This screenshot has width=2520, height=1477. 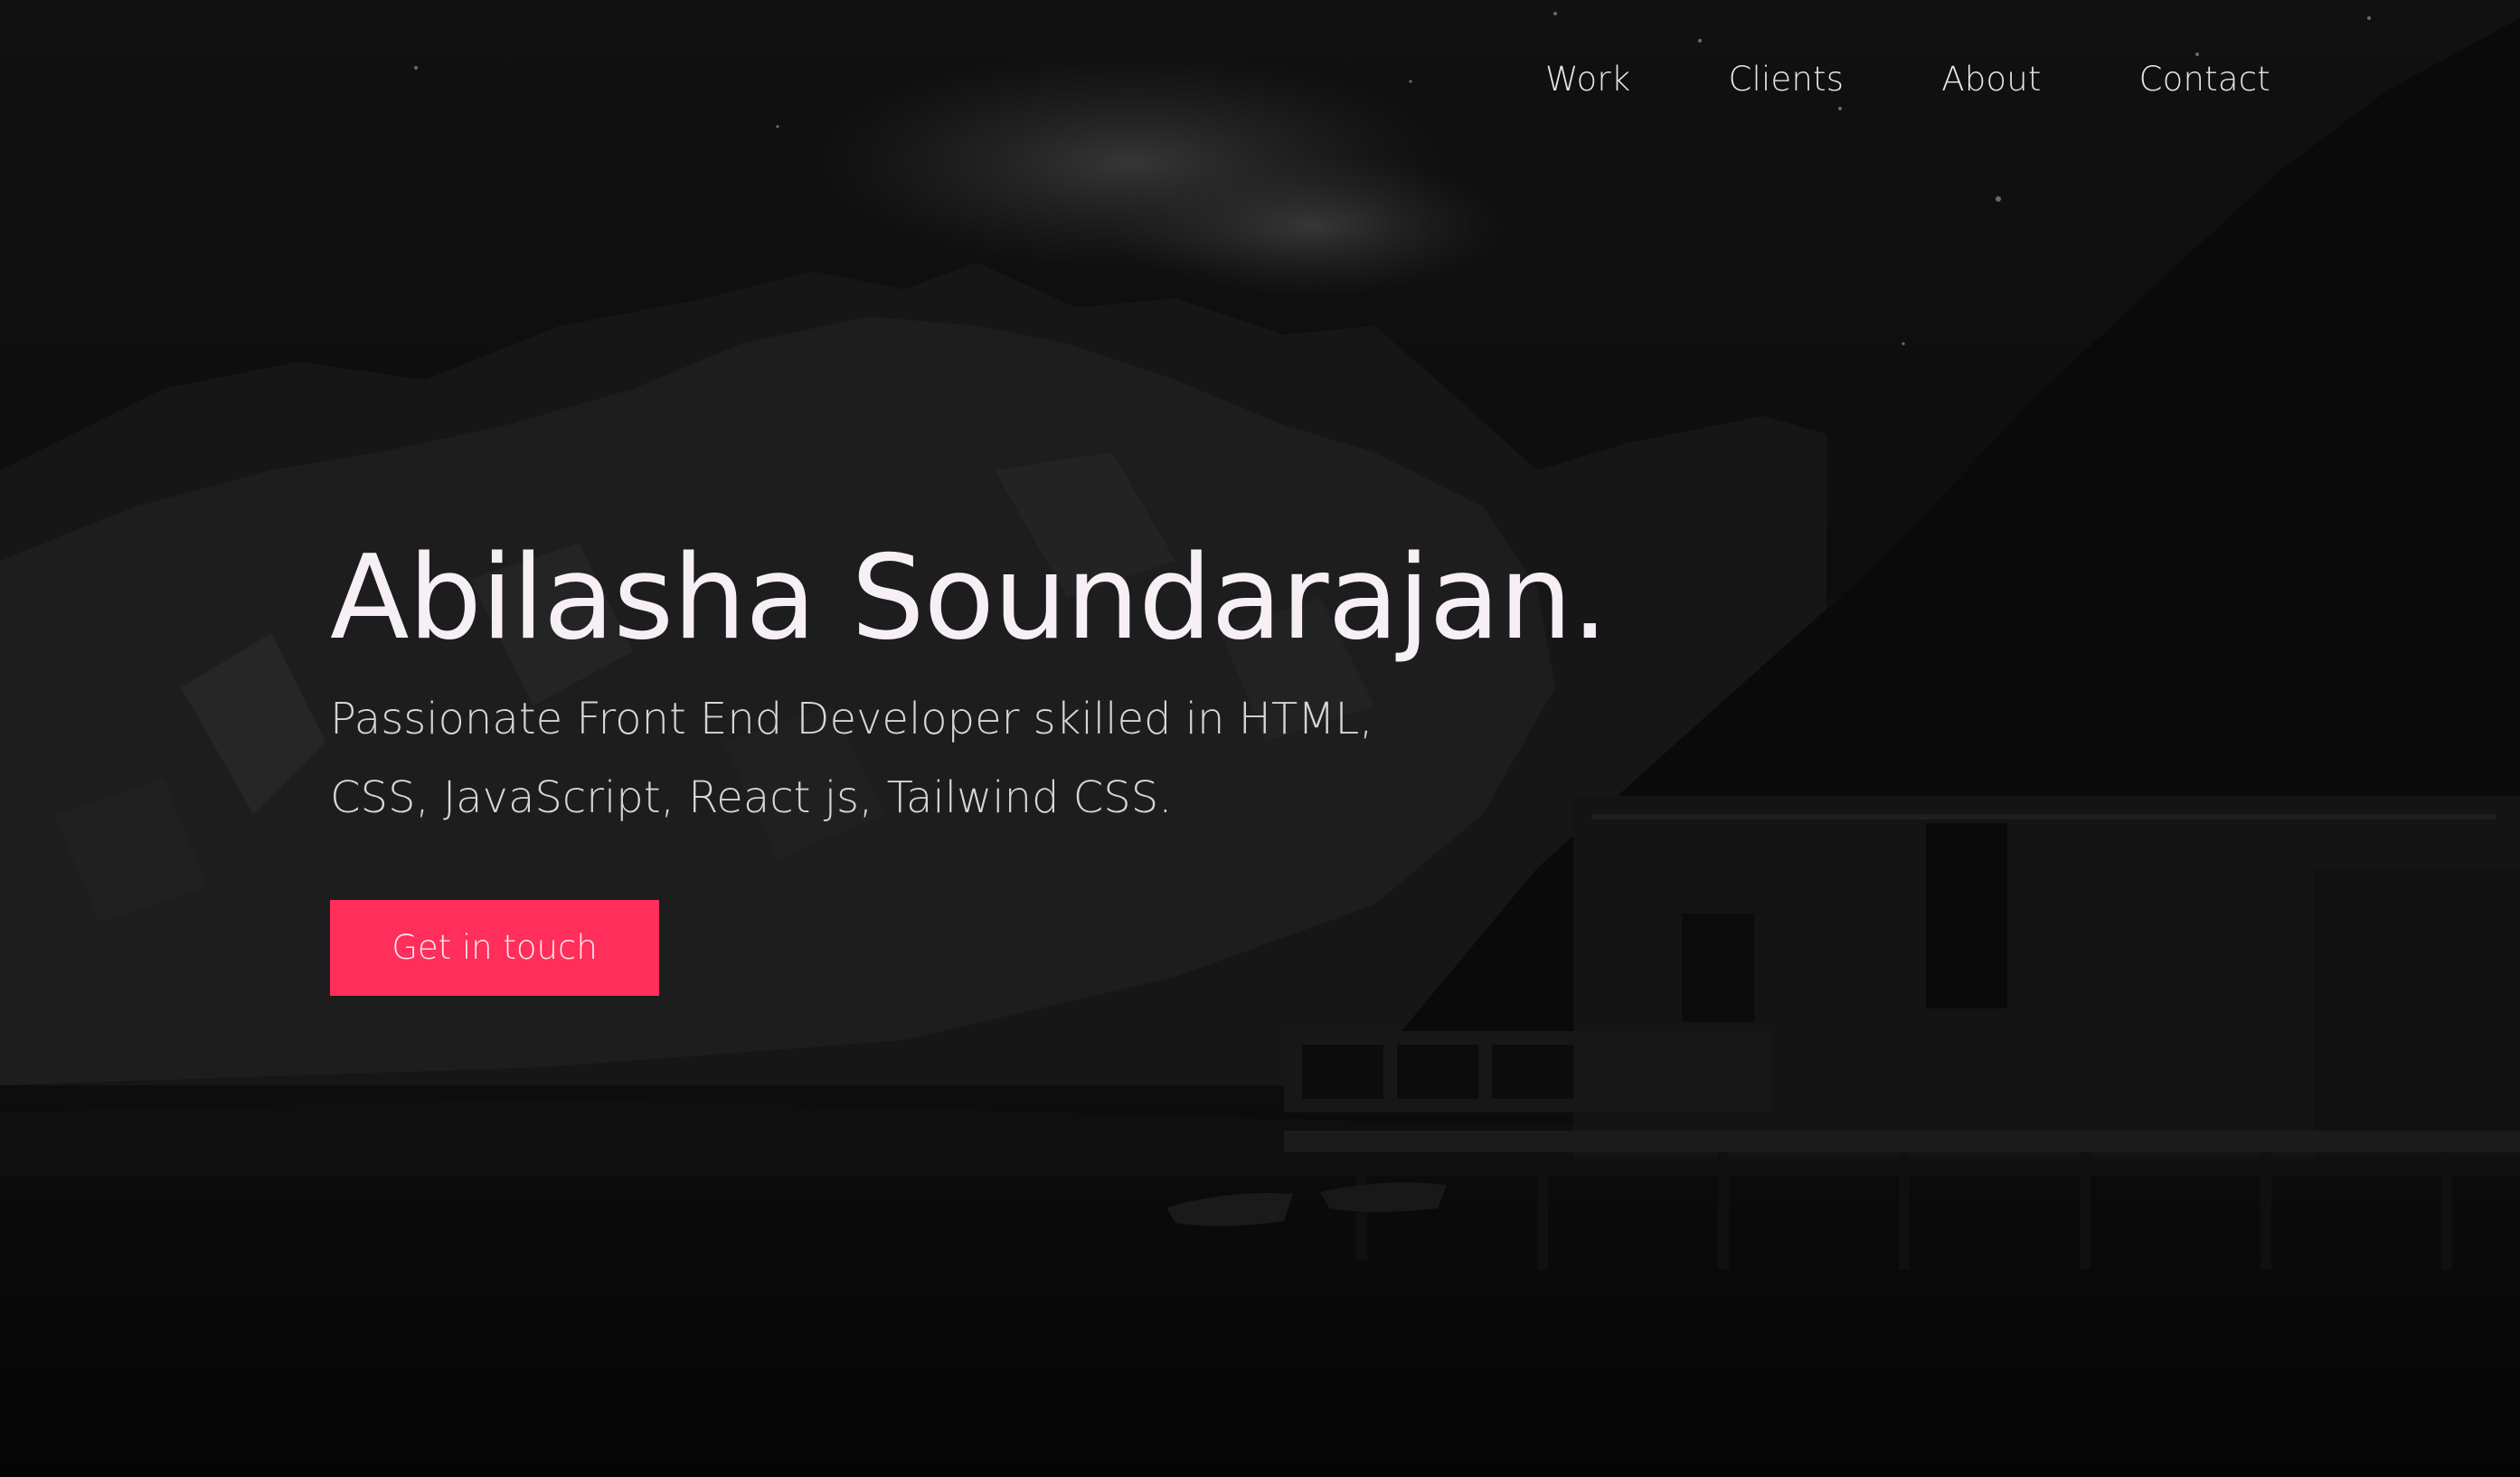 What do you see at coordinates (2205, 80) in the screenshot?
I see `nav-link-contact: Contact` at bounding box center [2205, 80].